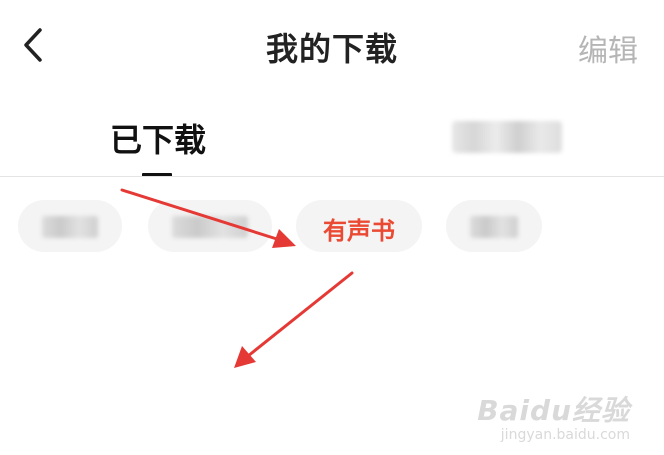 This screenshot has width=664, height=455. I want to click on watermark-logo: Baidu经验, so click(553, 410).